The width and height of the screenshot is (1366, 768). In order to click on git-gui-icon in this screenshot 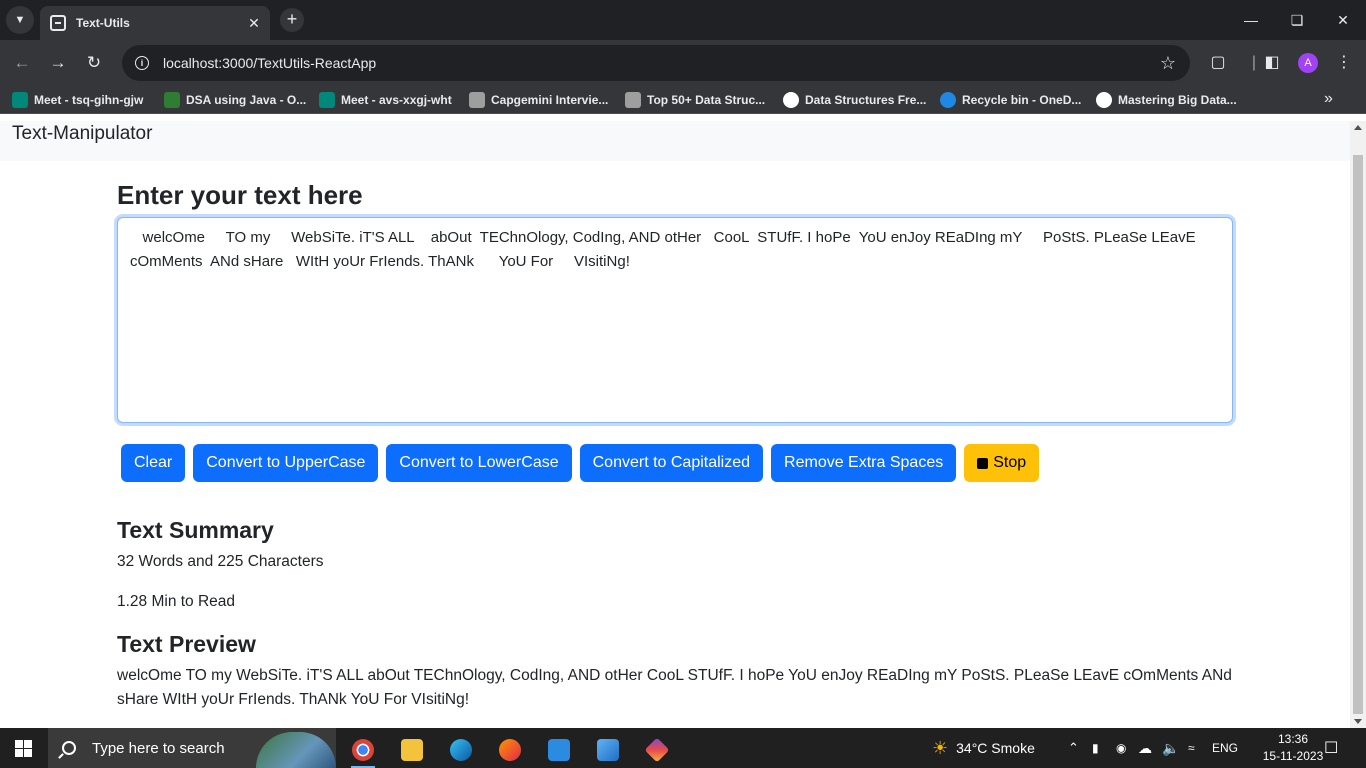, I will do `click(657, 750)`.